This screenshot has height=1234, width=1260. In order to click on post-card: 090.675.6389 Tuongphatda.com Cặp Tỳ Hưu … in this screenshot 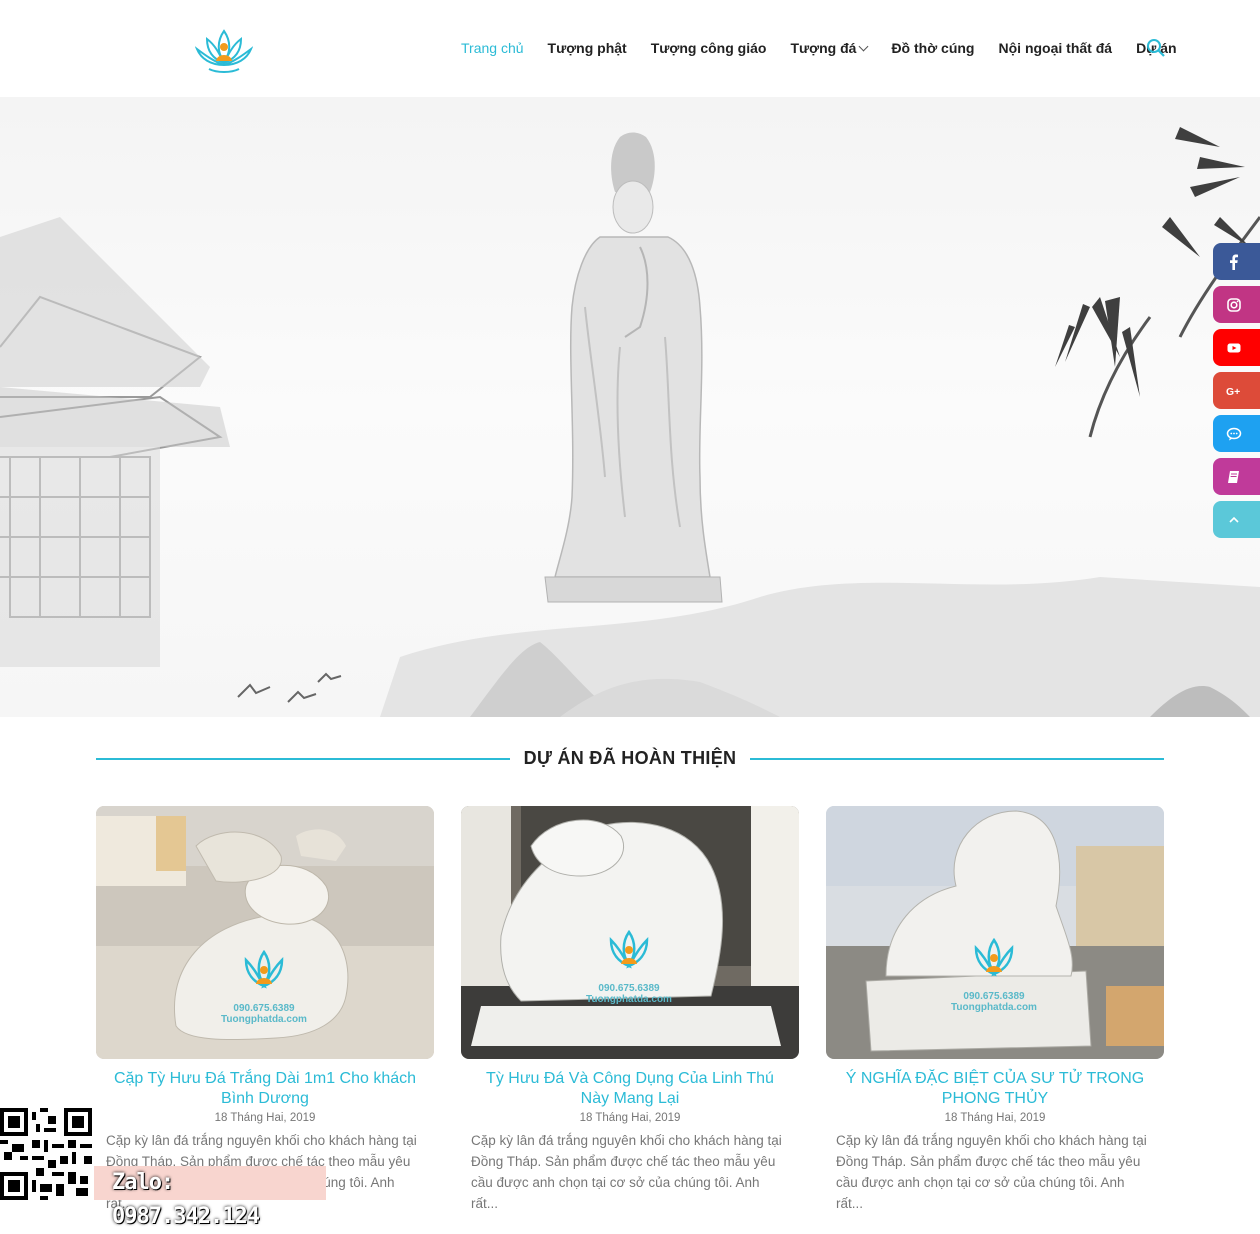, I will do `click(265, 1010)`.